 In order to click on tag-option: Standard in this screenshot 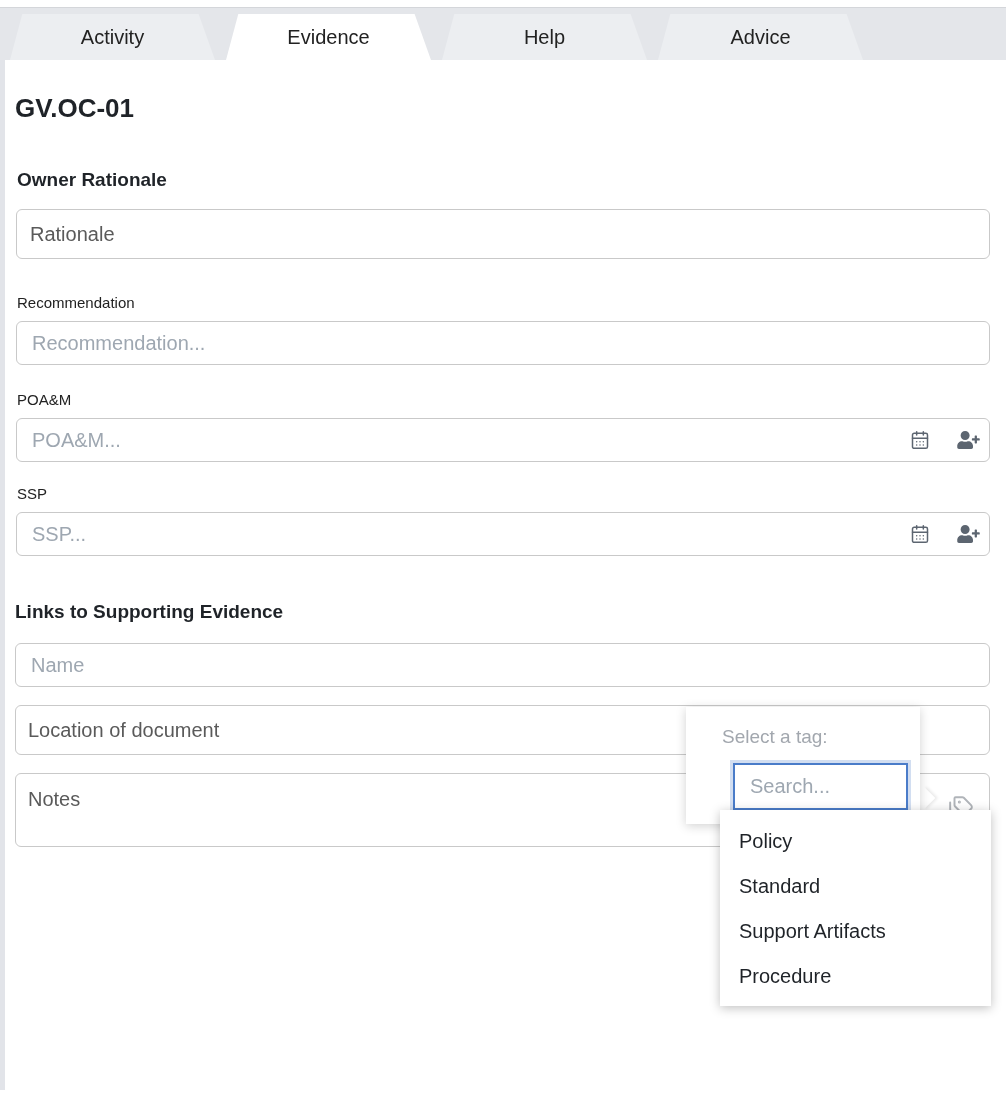, I will do `click(855, 885)`.